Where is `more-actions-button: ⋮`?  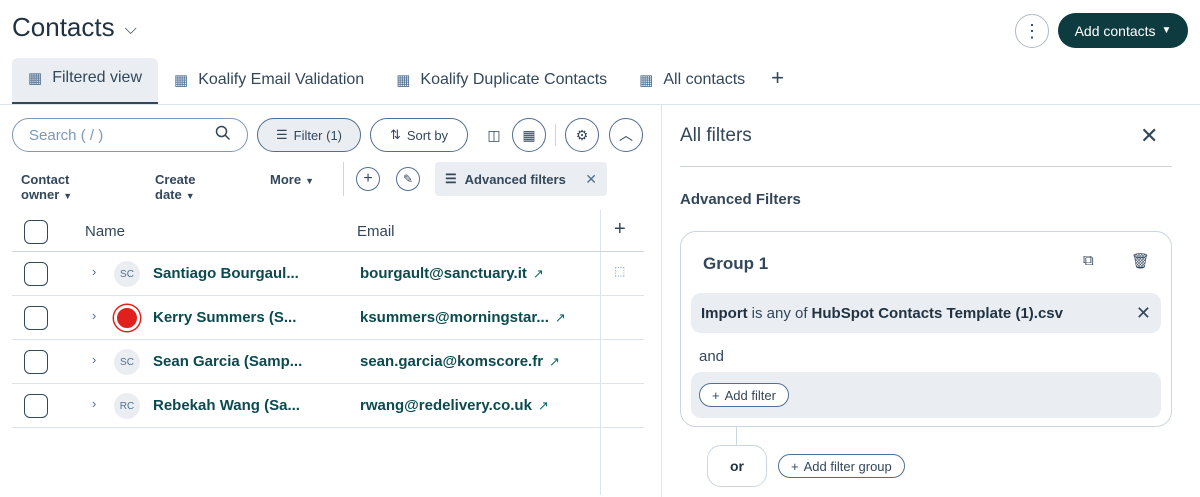 more-actions-button: ⋮ is located at coordinates (1032, 31).